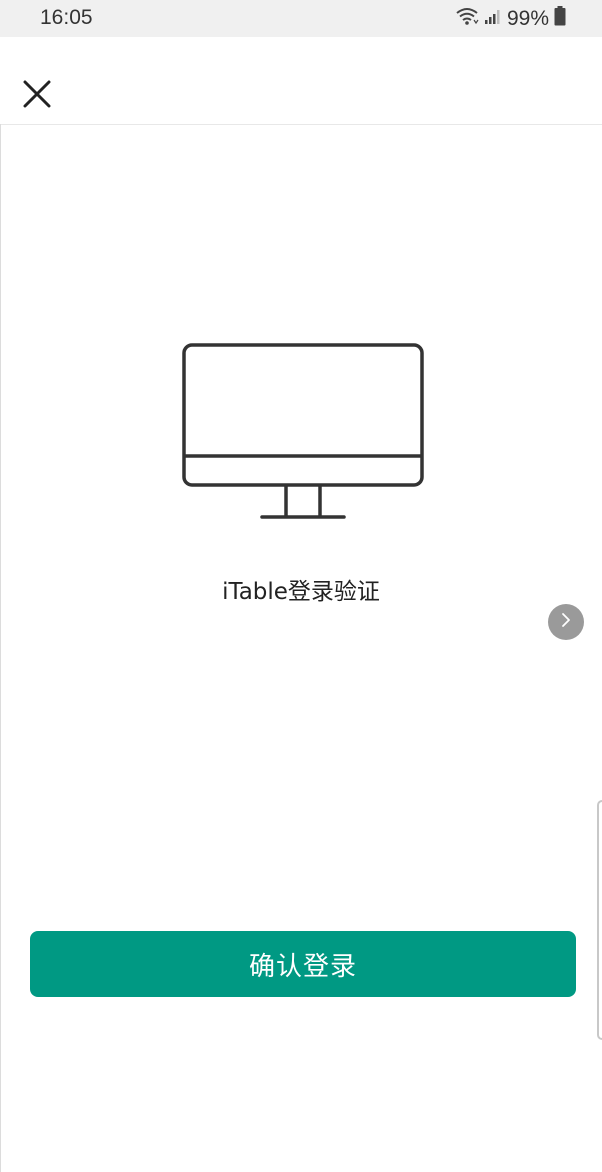 This screenshot has width=602, height=1172. I want to click on screen-edge-line, so click(0, 648).